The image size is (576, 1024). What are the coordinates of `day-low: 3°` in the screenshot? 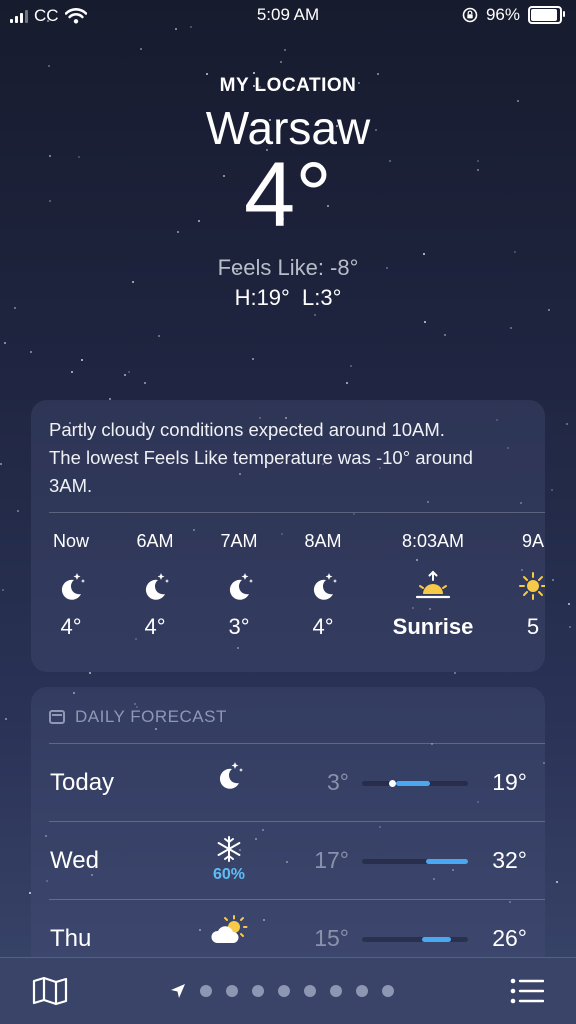 It's located at (338, 782).